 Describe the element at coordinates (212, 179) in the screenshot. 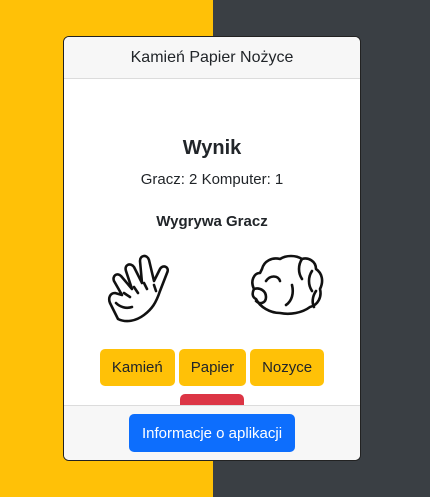

I see `score-line: Gracz: 2 Komputer: 1` at that location.